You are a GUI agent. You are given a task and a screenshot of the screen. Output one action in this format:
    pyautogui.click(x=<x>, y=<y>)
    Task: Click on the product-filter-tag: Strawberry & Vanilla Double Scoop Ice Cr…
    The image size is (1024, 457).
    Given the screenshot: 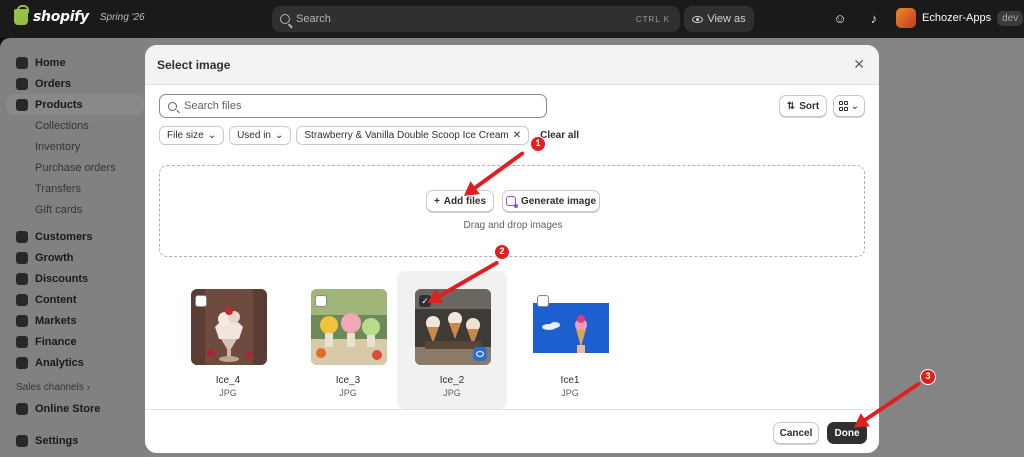 What is the action you would take?
    pyautogui.click(x=413, y=135)
    